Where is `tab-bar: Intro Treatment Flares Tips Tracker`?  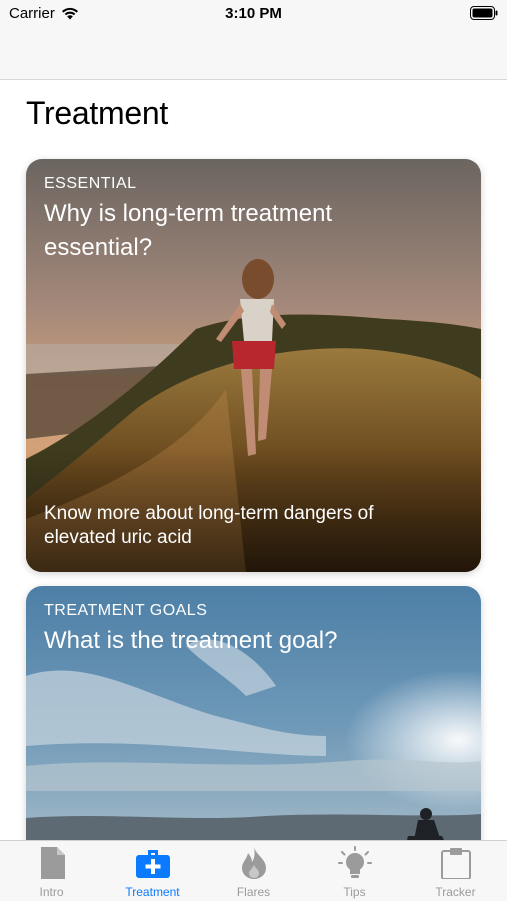 tab-bar: Intro Treatment Flares Tips Tracker is located at coordinates (253, 870).